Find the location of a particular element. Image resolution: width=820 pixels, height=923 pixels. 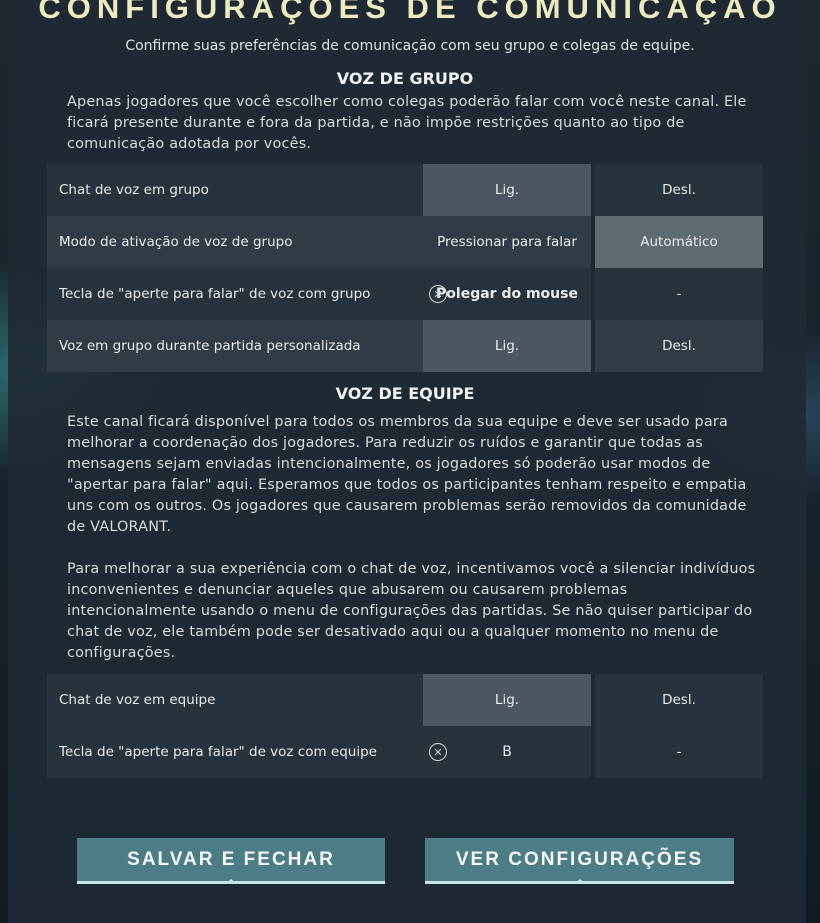

group-ptt-secondary-keybind: - is located at coordinates (679, 294).